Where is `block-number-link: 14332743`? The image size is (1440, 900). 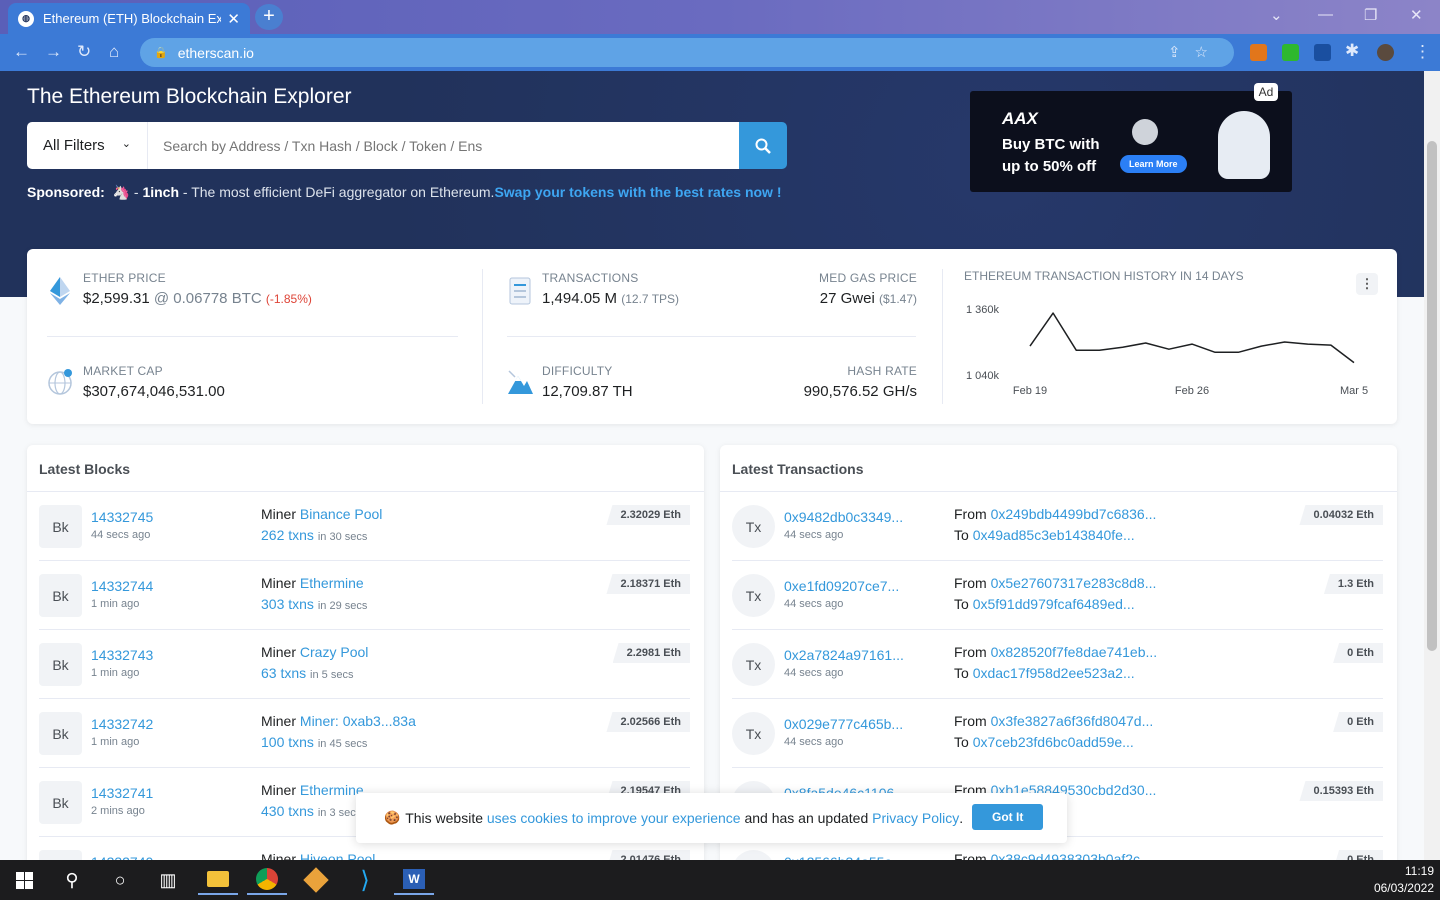 block-number-link: 14332743 is located at coordinates (122, 655).